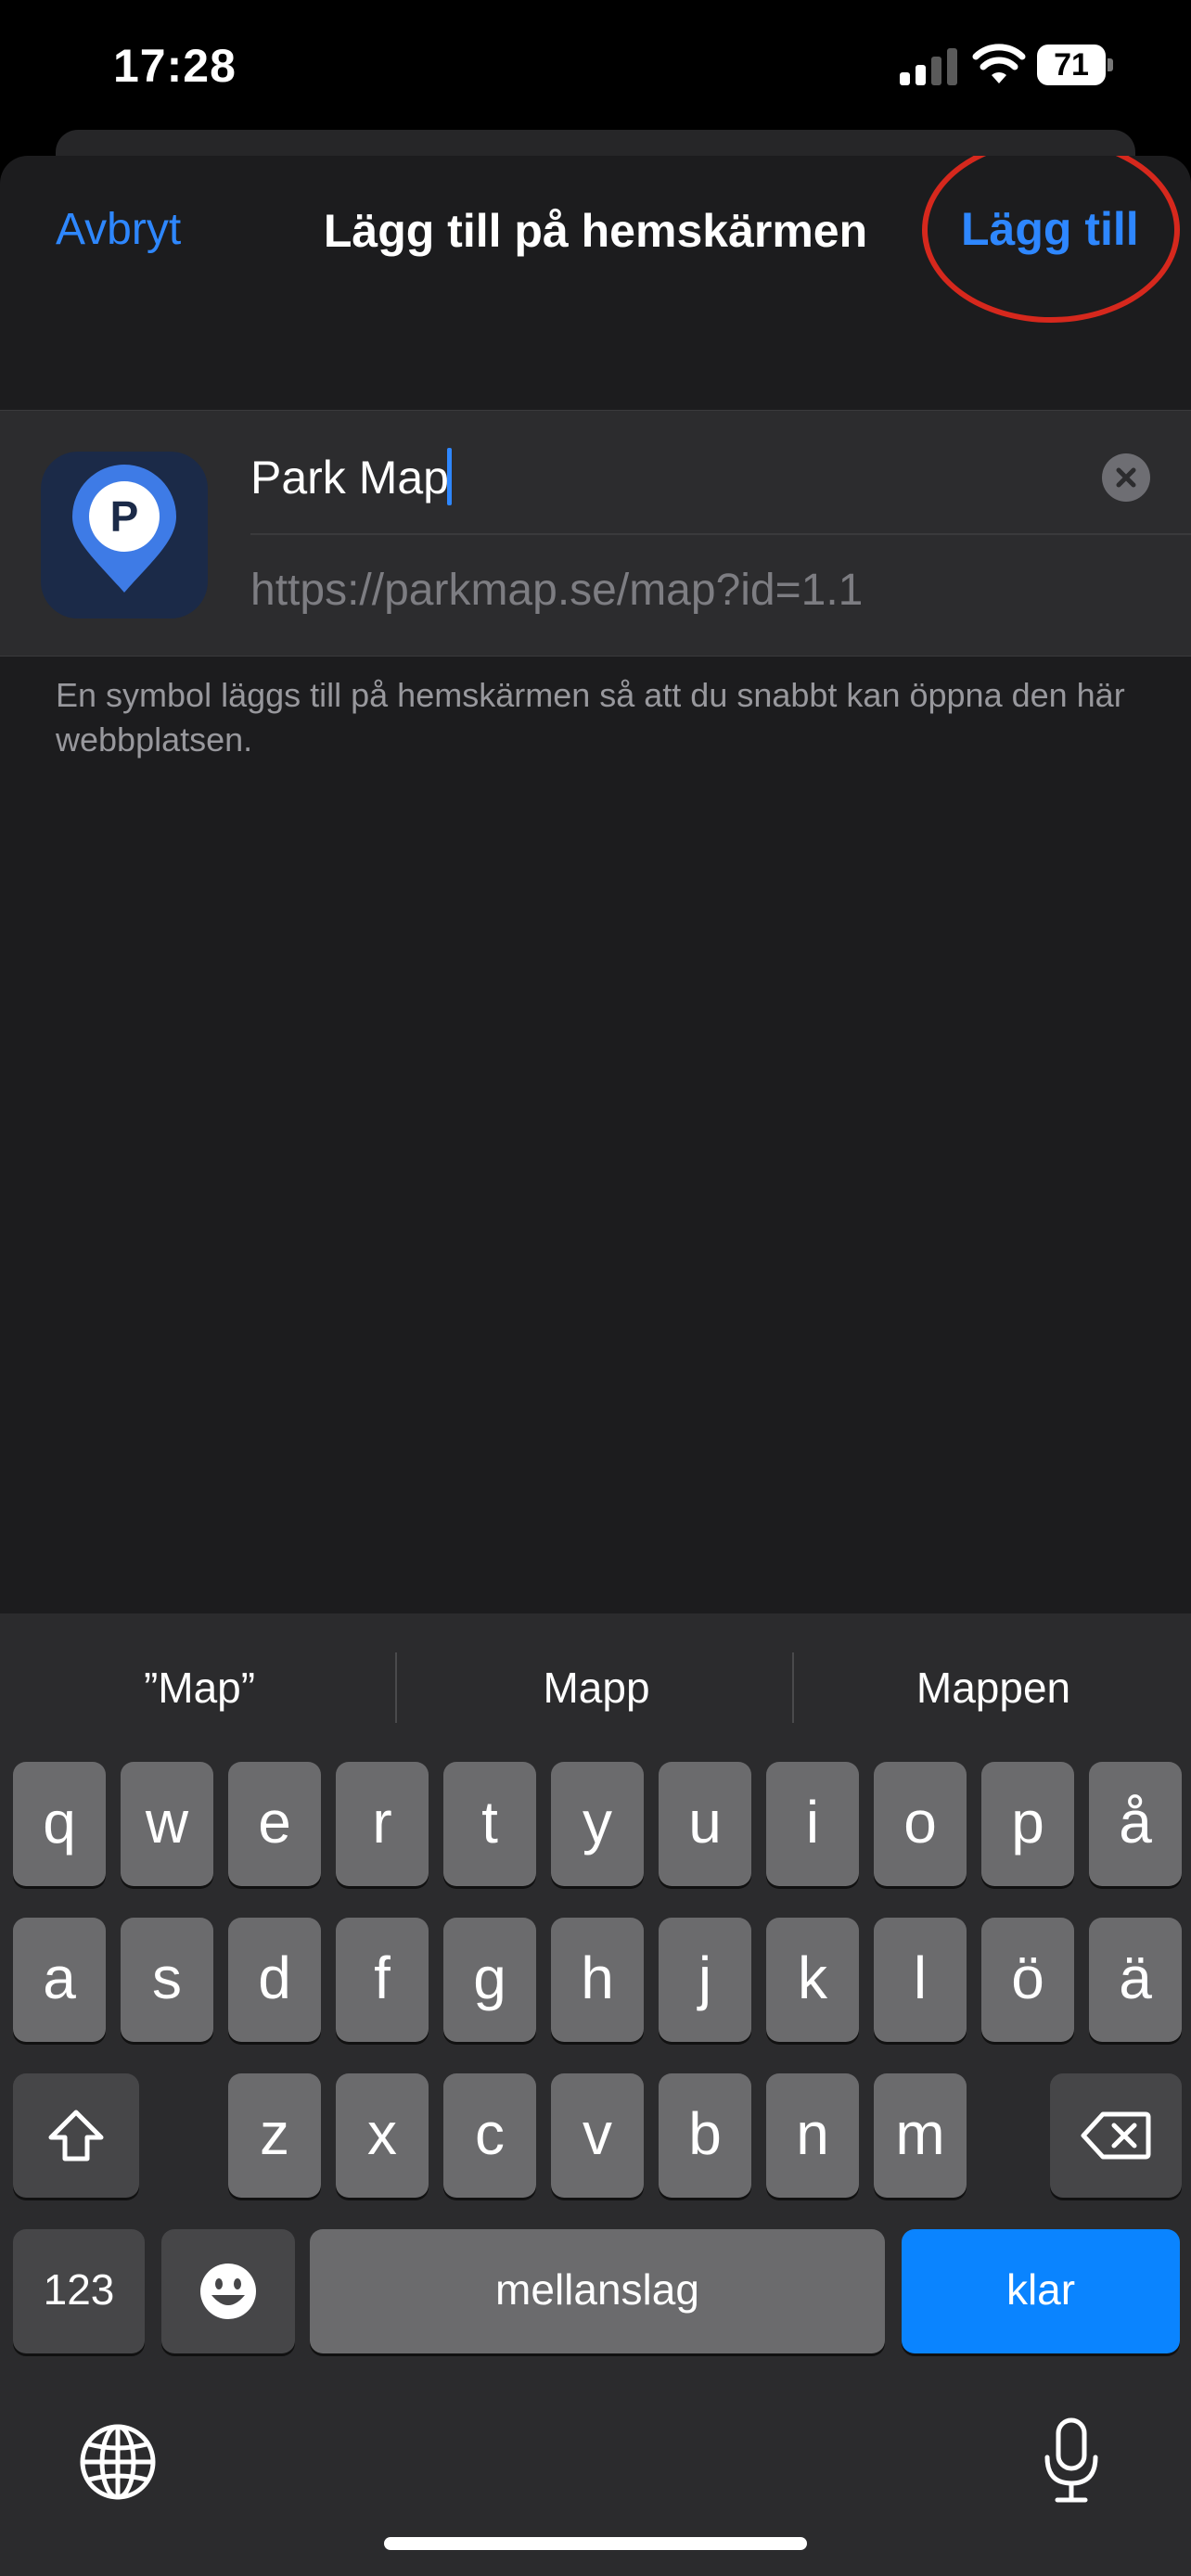 Image resolution: width=1191 pixels, height=2576 pixels. Describe the element at coordinates (705, 1824) in the screenshot. I see `key-u: u` at that location.